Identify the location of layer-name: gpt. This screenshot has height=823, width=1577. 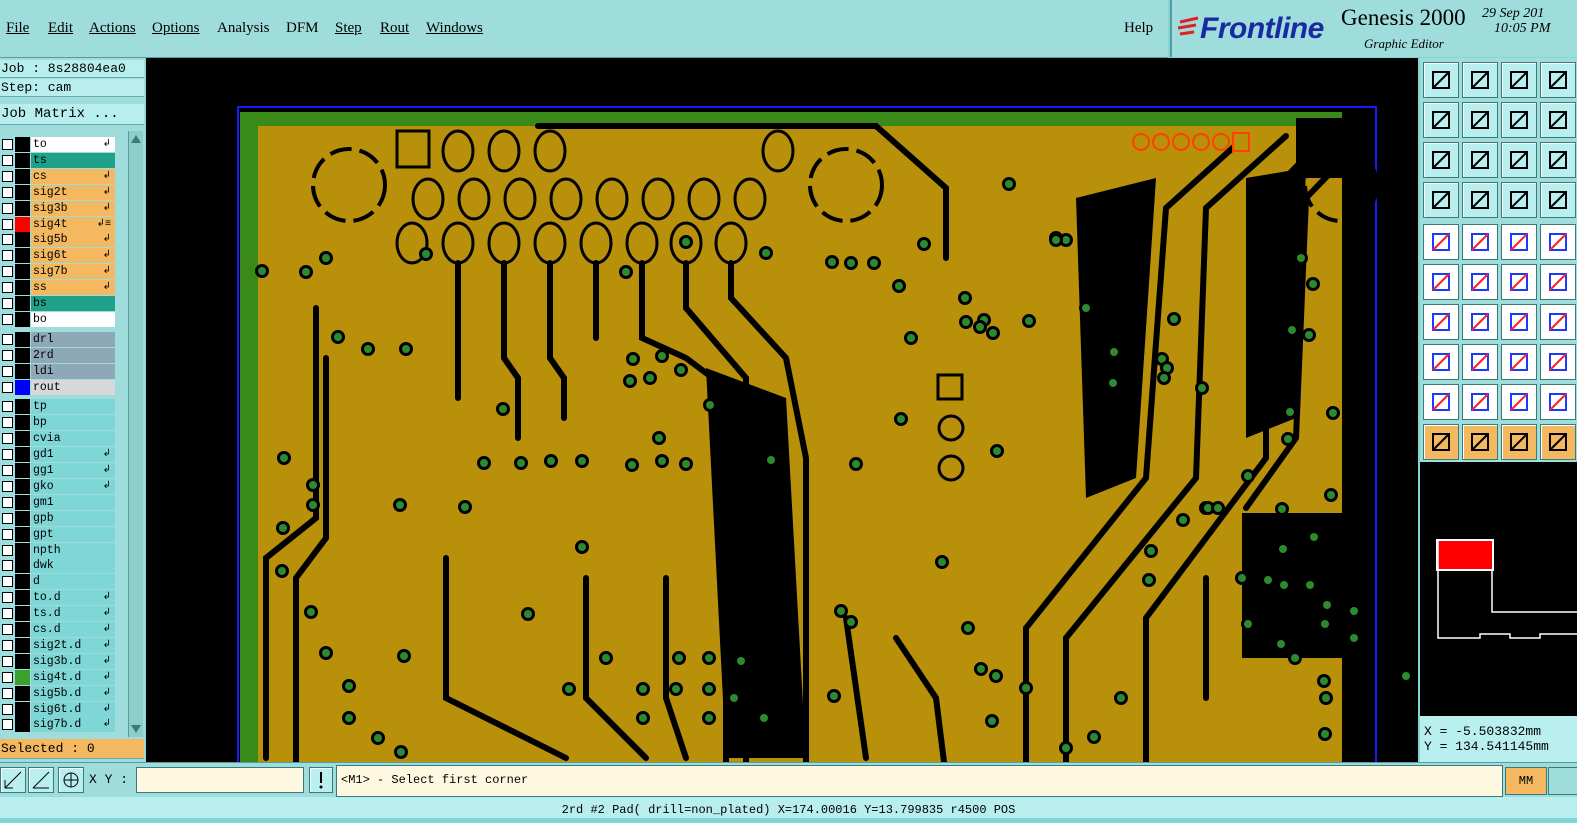
(73, 534).